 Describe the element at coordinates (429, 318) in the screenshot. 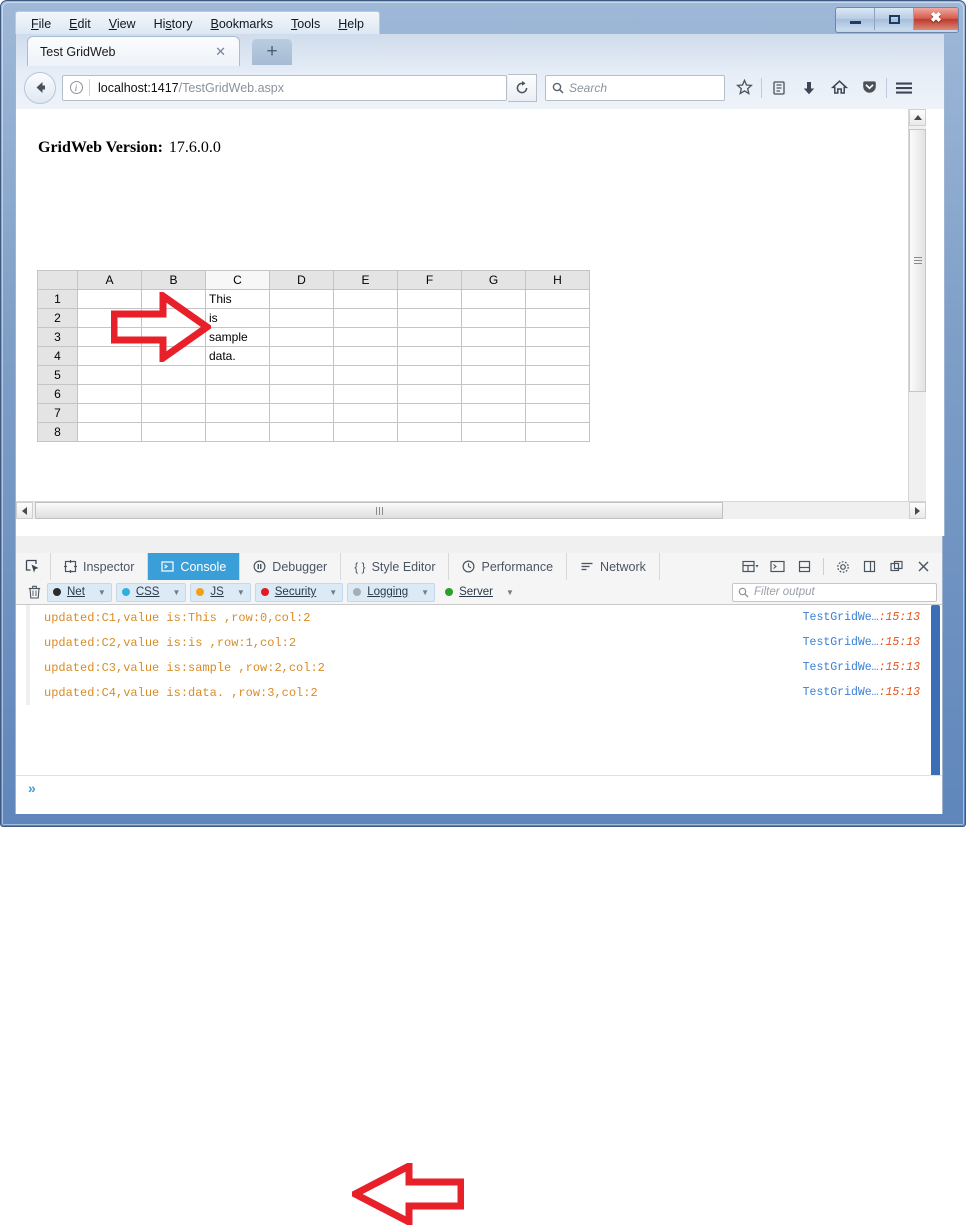

I see `grid-cell-F2` at that location.